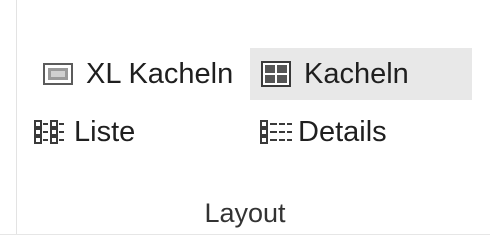 This screenshot has height=246, width=490. Describe the element at coordinates (245, 213) in the screenshot. I see `group-label: Layout` at that location.